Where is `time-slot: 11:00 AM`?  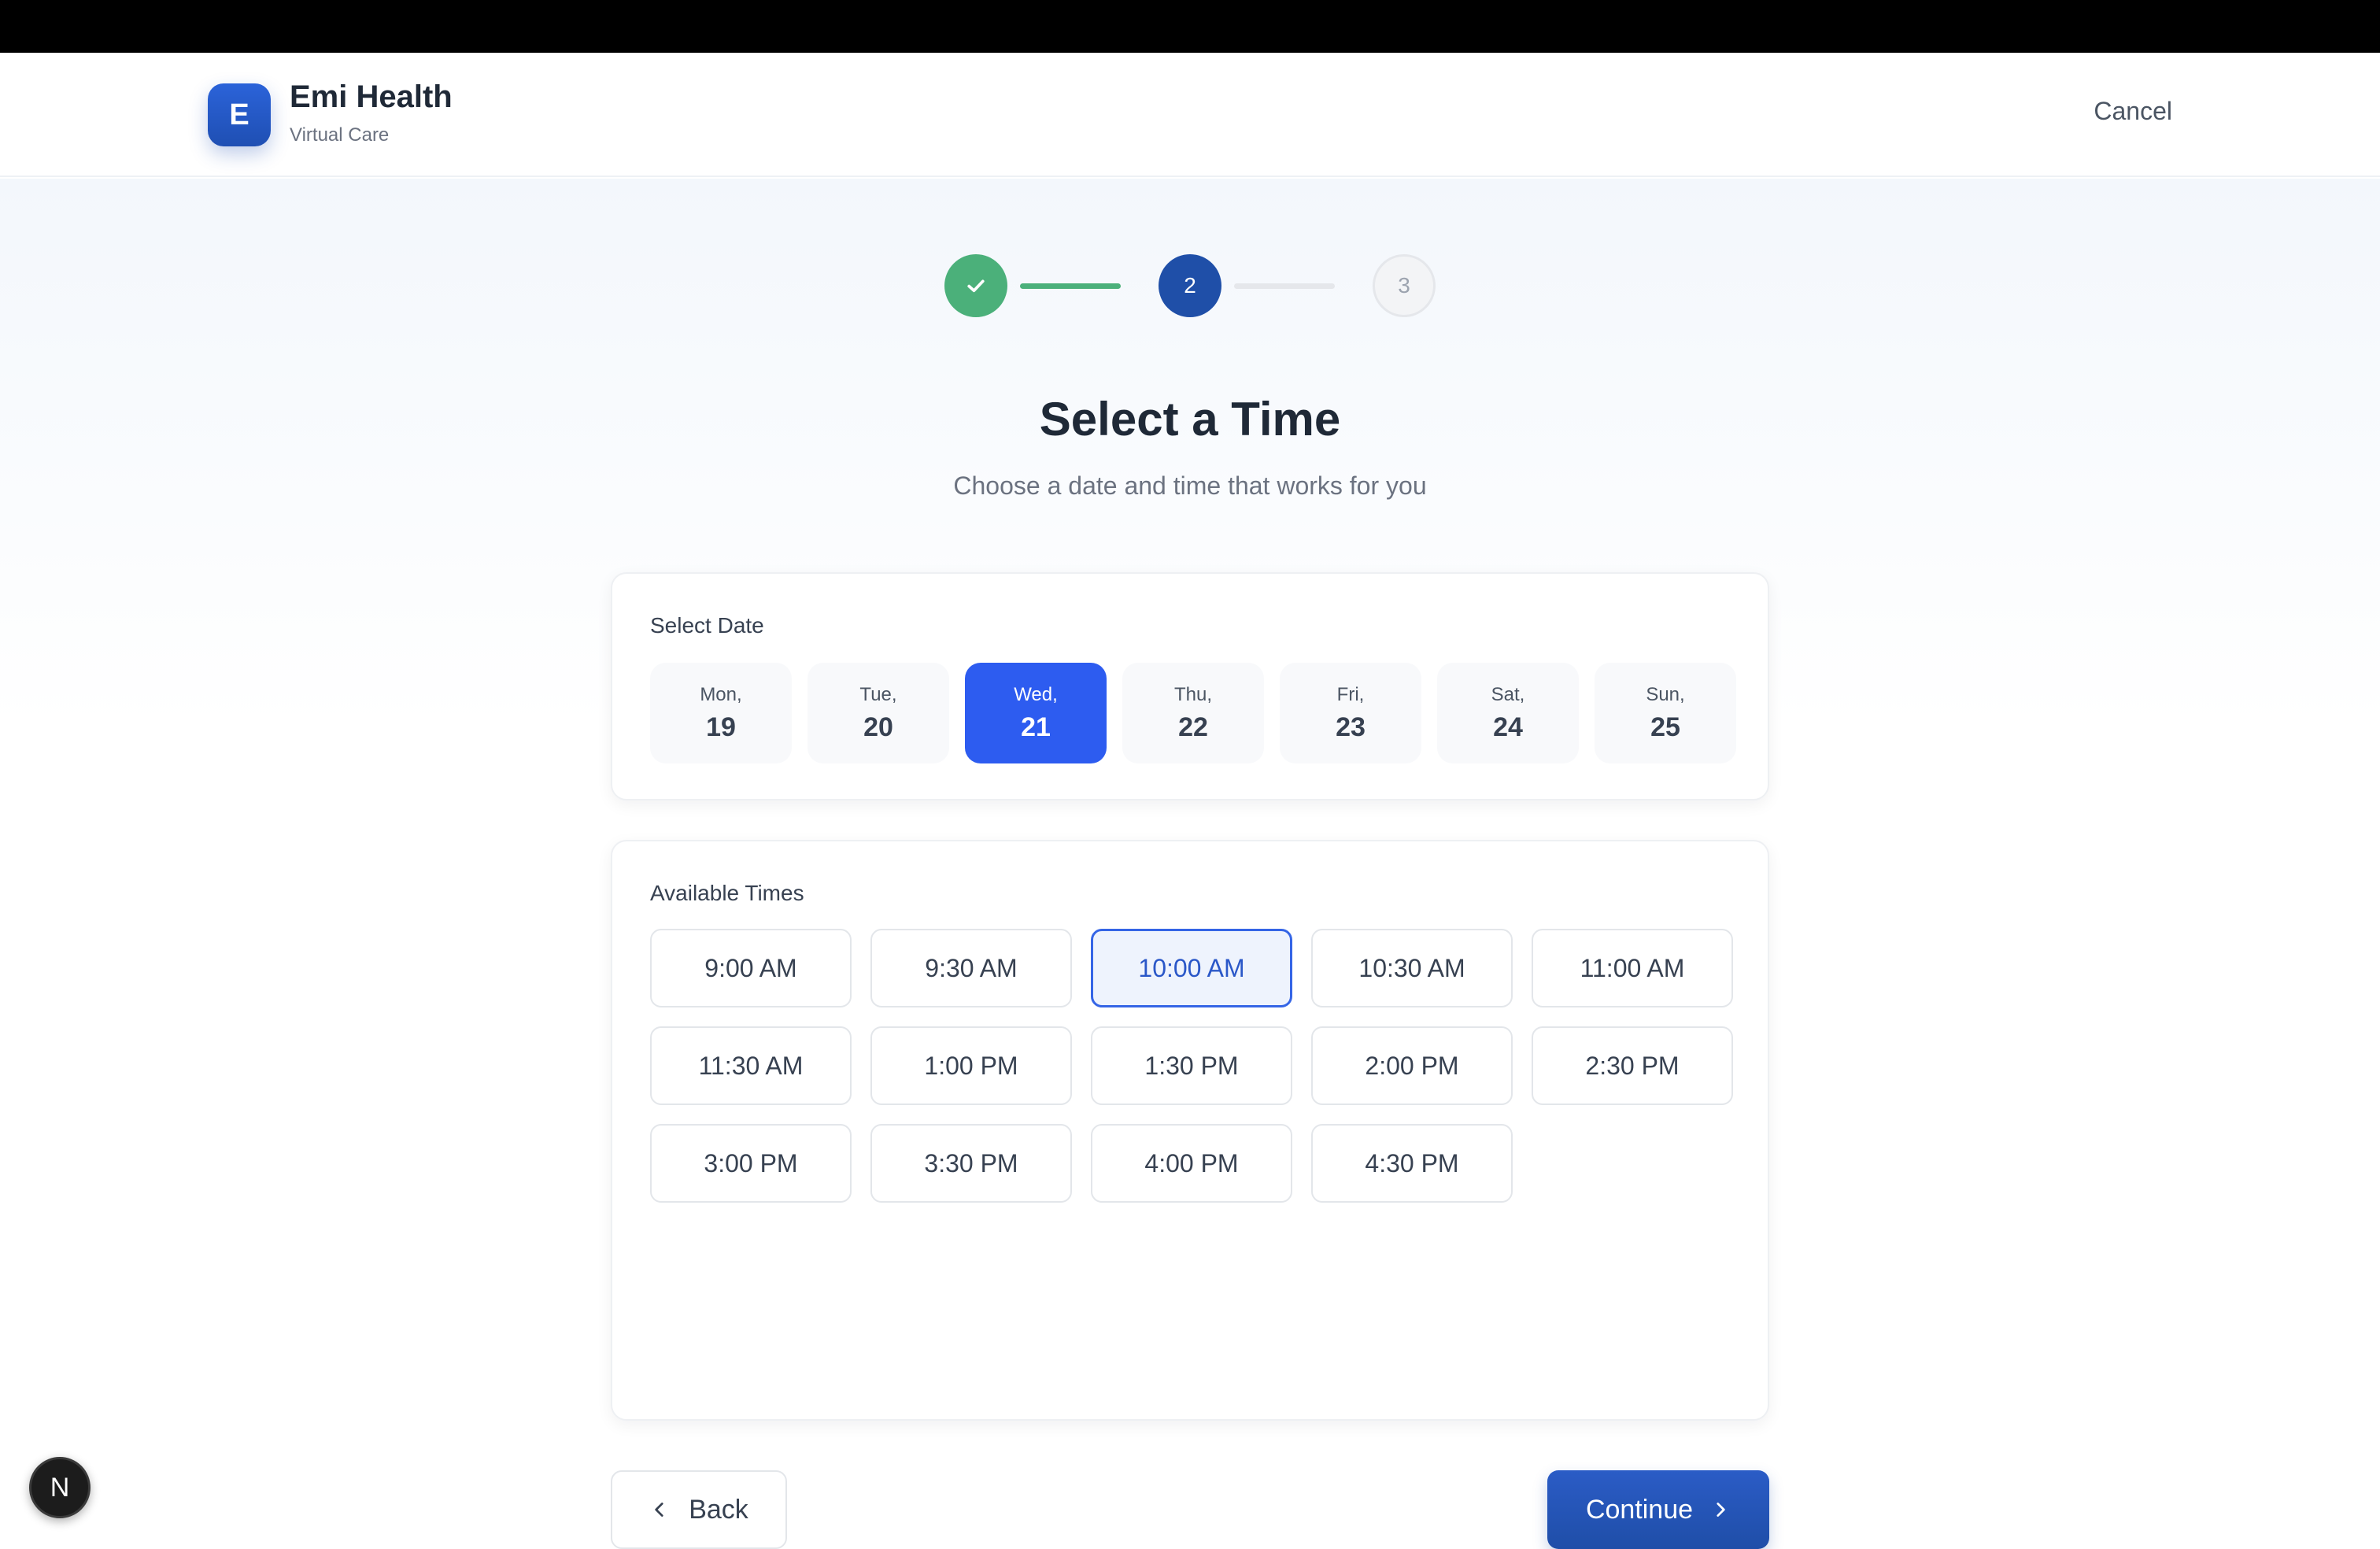
time-slot: 11:00 AM is located at coordinates (1632, 968).